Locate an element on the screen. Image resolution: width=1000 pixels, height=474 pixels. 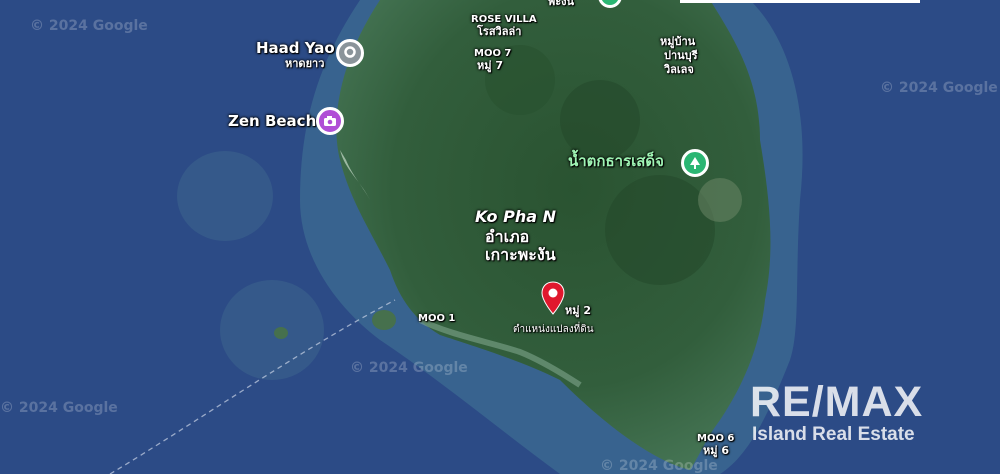
remax-logo: RE/MAX is located at coordinates (837, 402).